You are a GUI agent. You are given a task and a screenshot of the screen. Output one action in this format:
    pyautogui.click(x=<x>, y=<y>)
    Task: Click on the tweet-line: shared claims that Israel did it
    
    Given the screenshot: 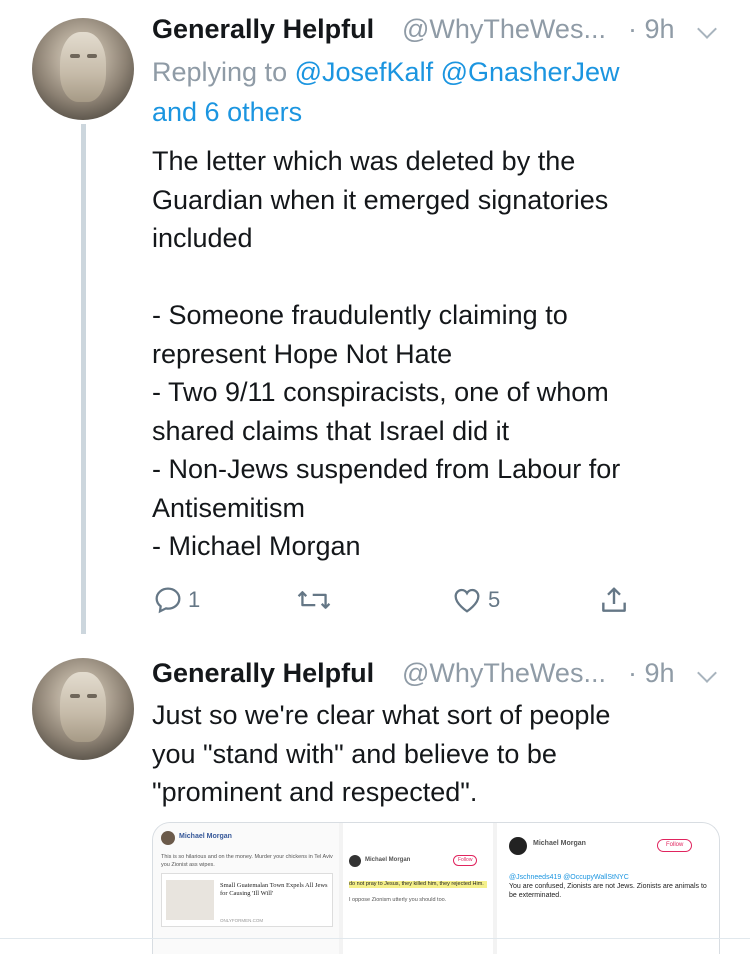 What is the action you would take?
    pyautogui.click(x=331, y=430)
    